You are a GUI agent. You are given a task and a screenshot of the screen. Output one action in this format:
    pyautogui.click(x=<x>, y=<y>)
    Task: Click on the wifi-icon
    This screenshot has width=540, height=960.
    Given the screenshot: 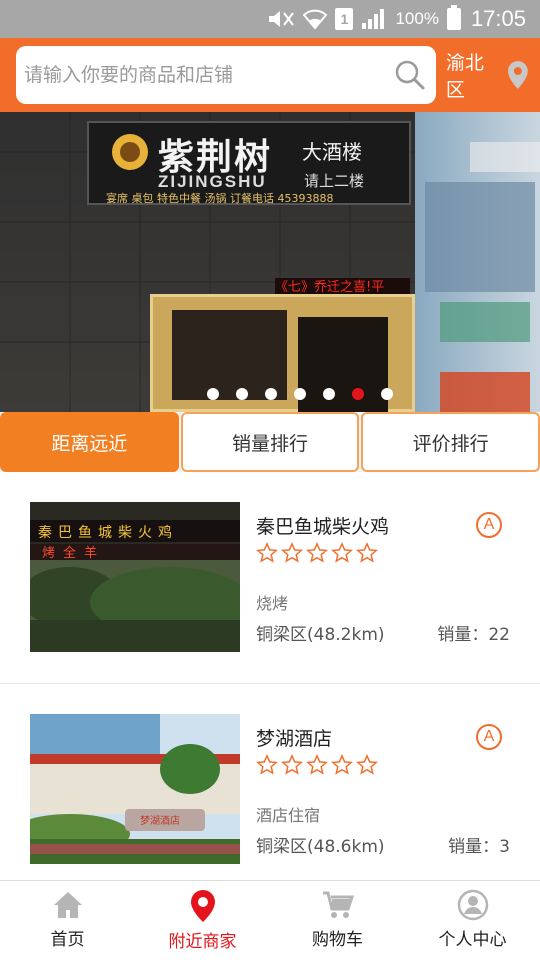 What is the action you would take?
    pyautogui.click(x=315, y=19)
    